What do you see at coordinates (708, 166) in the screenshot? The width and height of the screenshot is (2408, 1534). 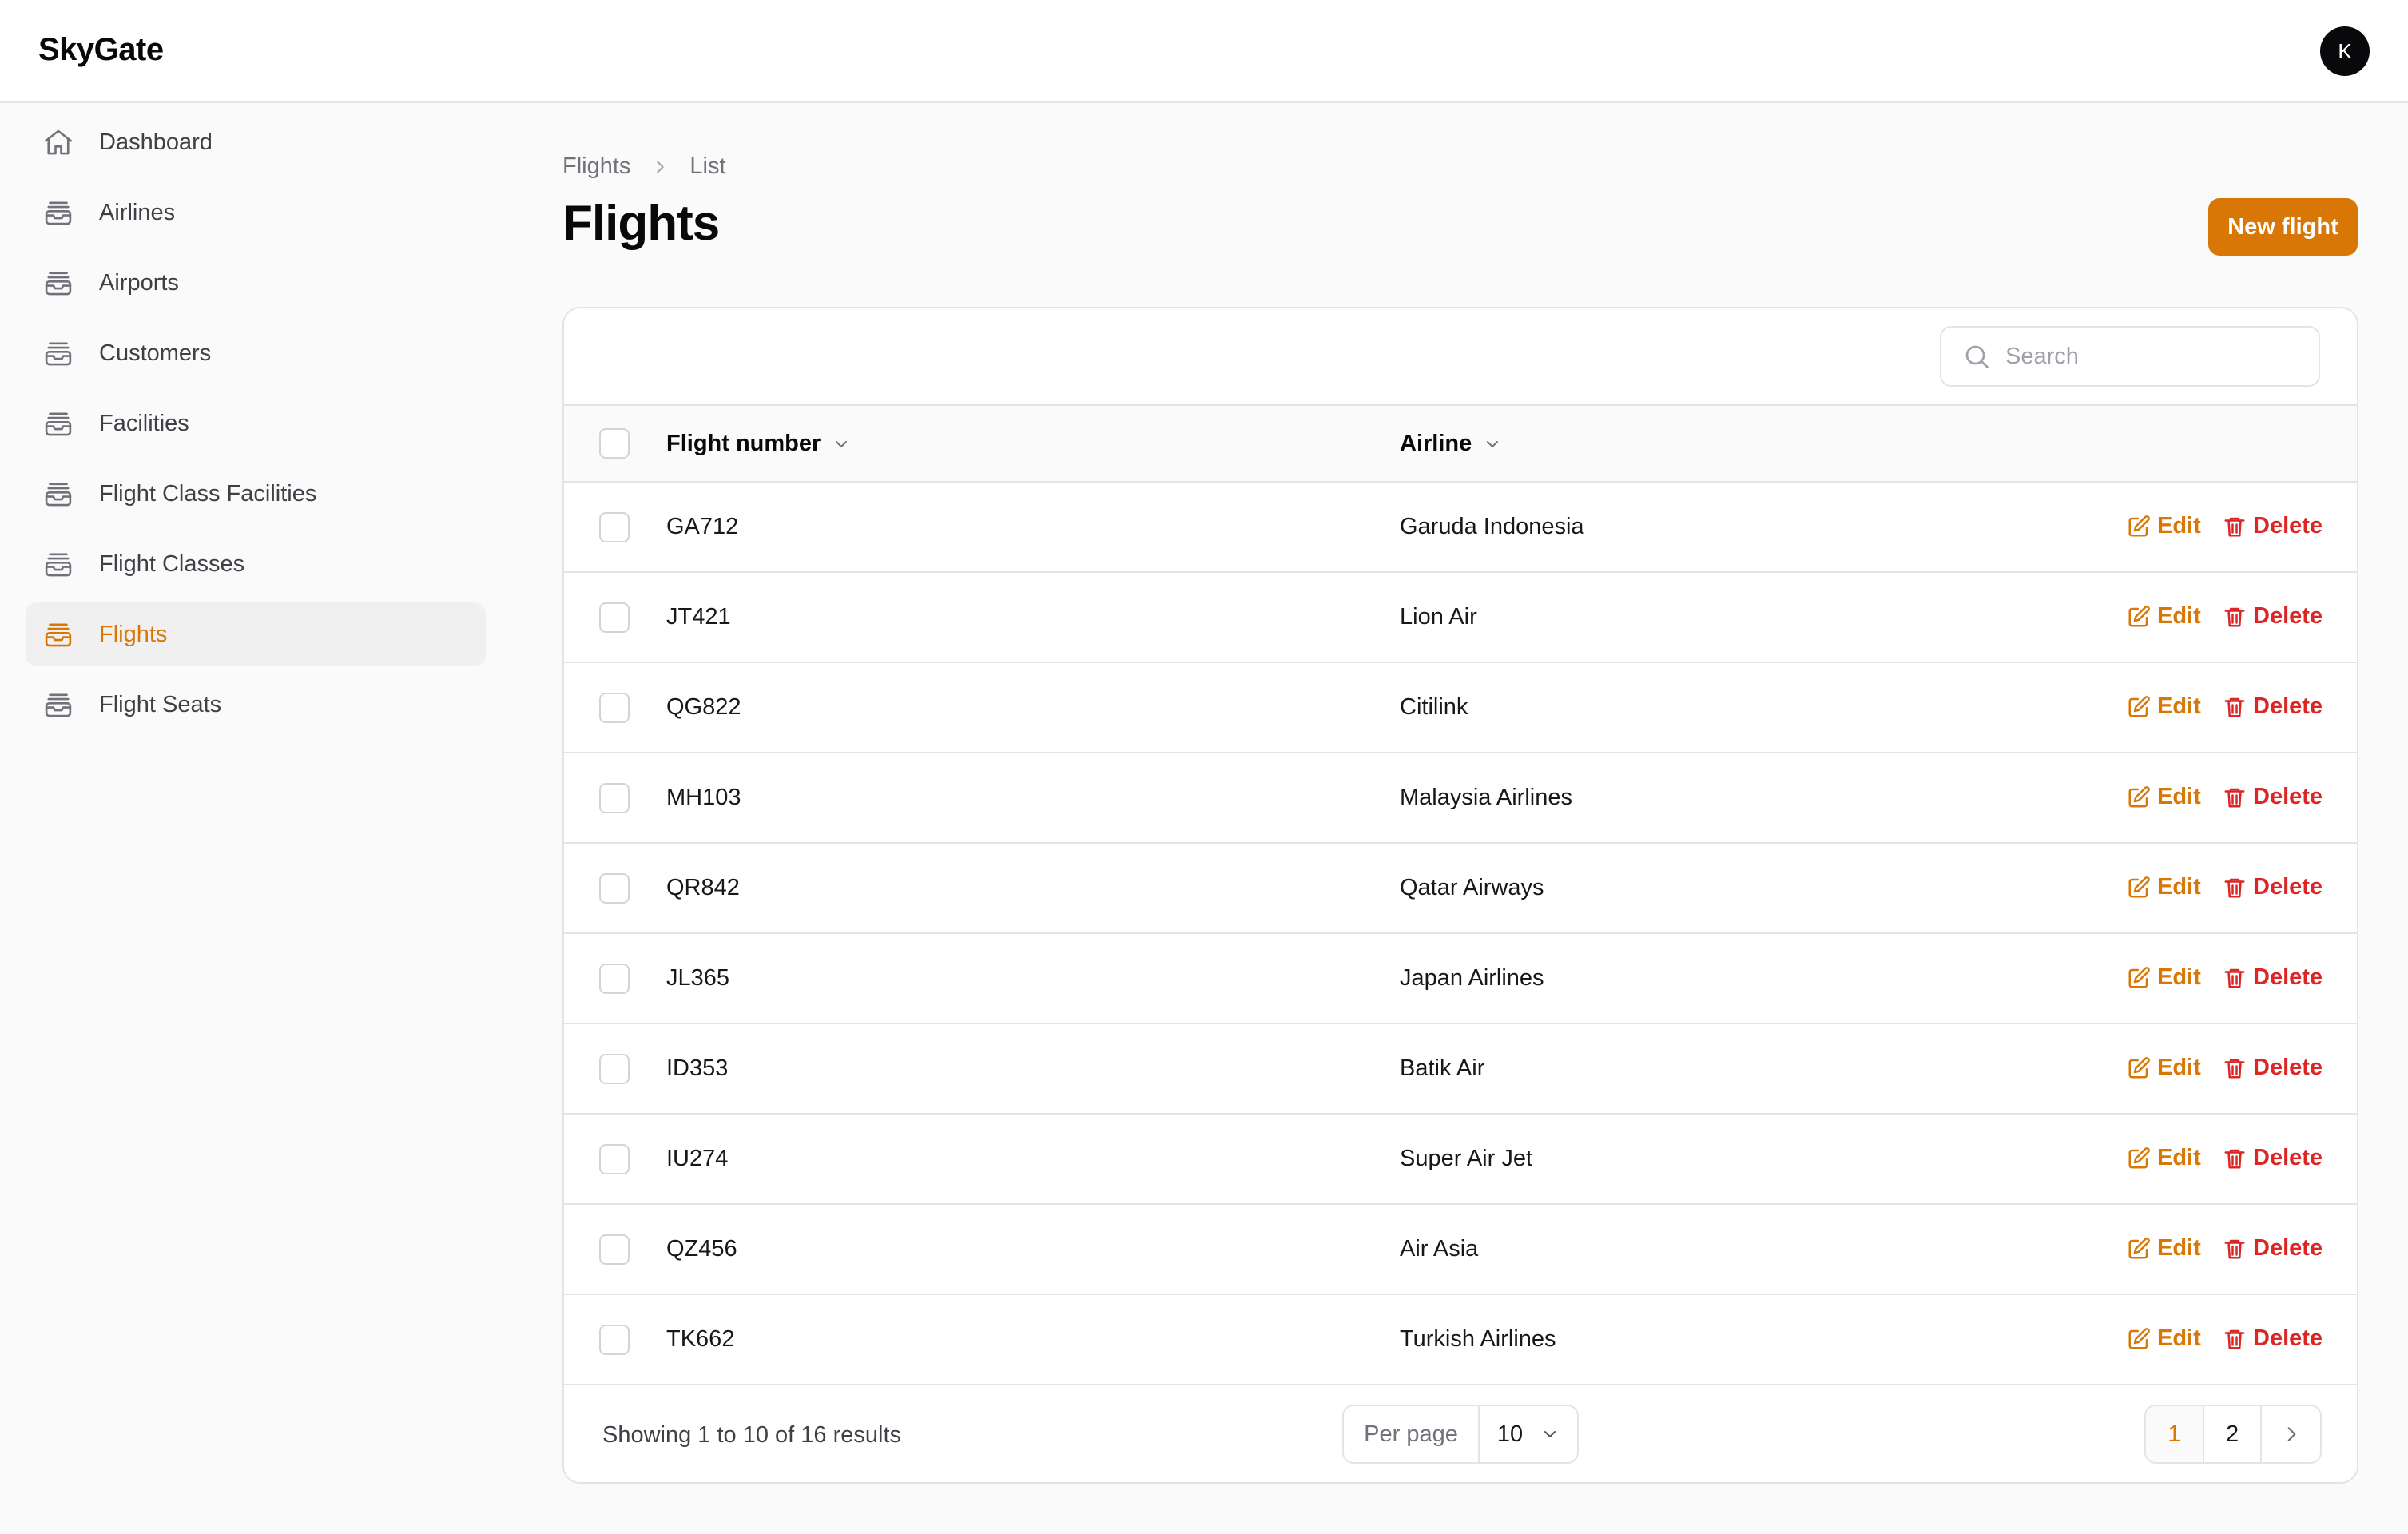 I see `breadcrumb-current: List` at bounding box center [708, 166].